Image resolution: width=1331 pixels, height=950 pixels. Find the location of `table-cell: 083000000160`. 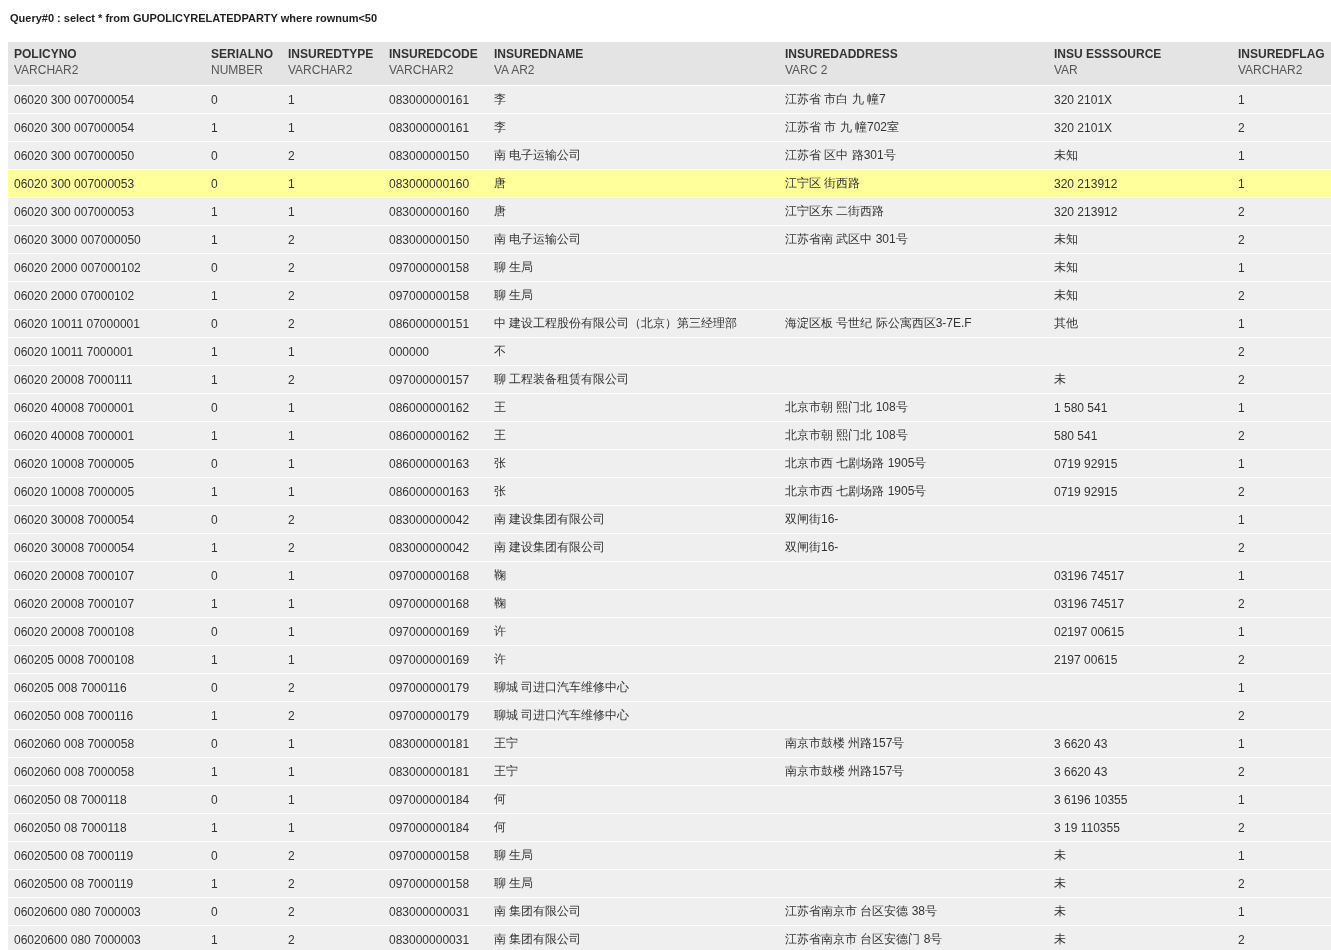

table-cell: 083000000160 is located at coordinates (429, 183).